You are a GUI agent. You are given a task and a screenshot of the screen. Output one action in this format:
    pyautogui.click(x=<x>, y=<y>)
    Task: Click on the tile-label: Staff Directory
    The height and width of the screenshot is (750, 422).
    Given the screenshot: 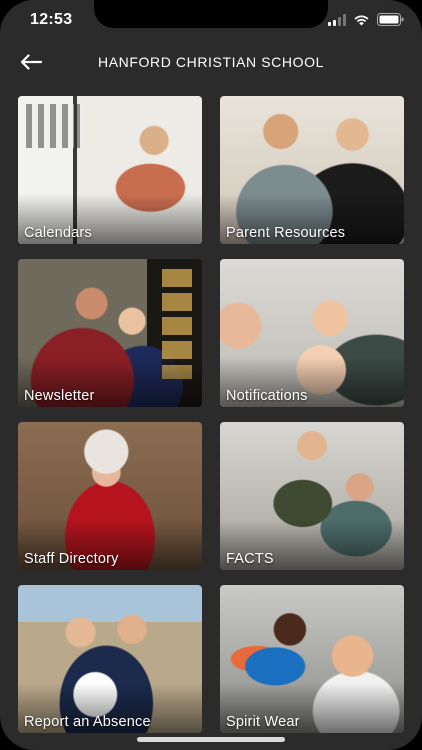 What is the action you would take?
    pyautogui.click(x=71, y=559)
    